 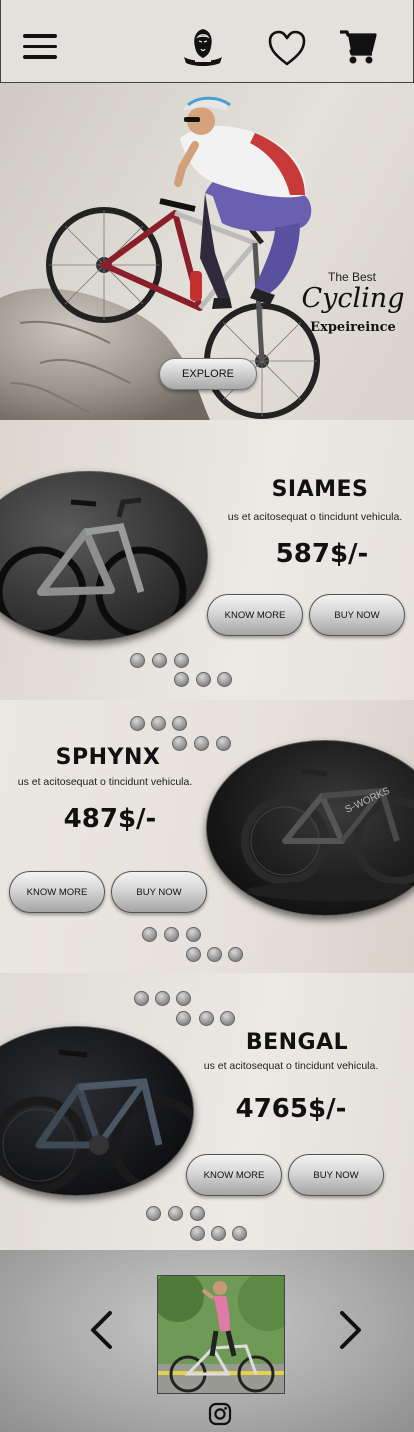 What do you see at coordinates (221, 1334) in the screenshot?
I see `gallery-photo` at bounding box center [221, 1334].